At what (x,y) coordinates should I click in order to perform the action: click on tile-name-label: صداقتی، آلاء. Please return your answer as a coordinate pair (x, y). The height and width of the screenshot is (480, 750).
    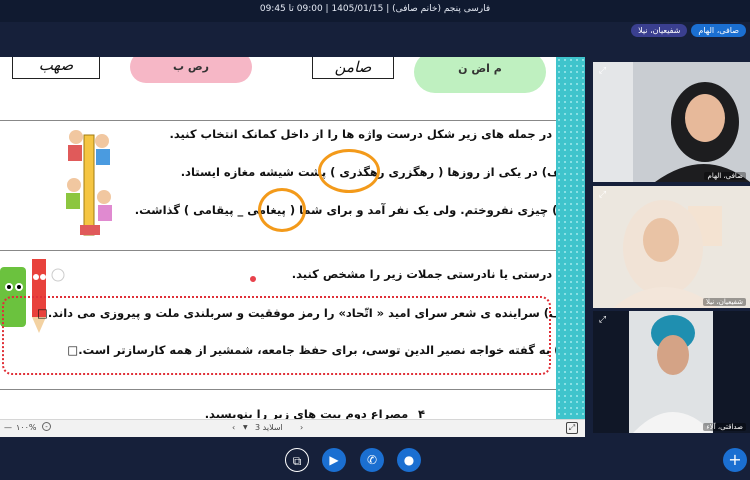
    Looking at the image, I should click on (724, 427).